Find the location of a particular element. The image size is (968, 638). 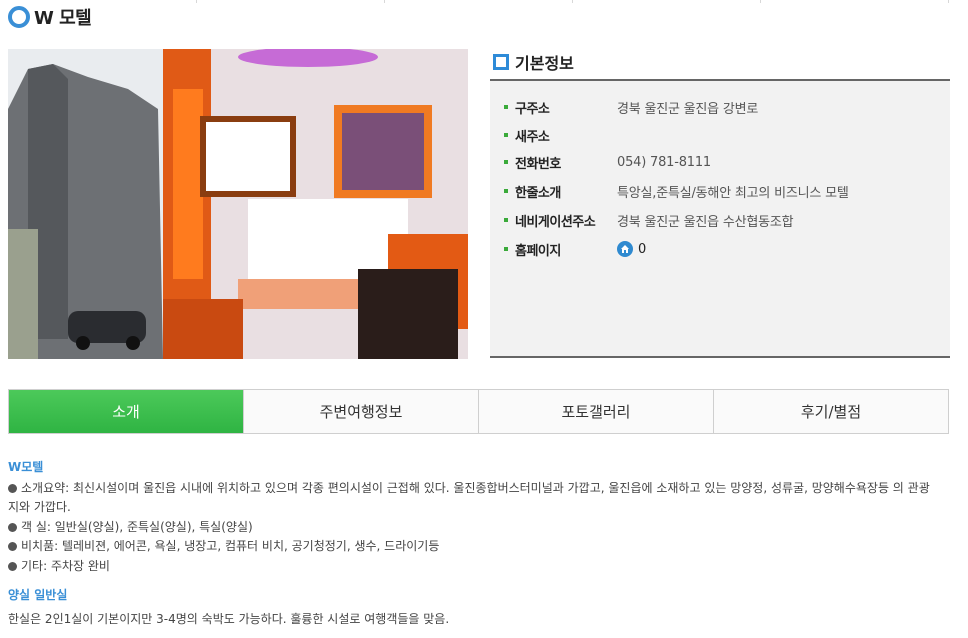

intro-line: 기타: 주차장 완비 is located at coordinates (480, 567).